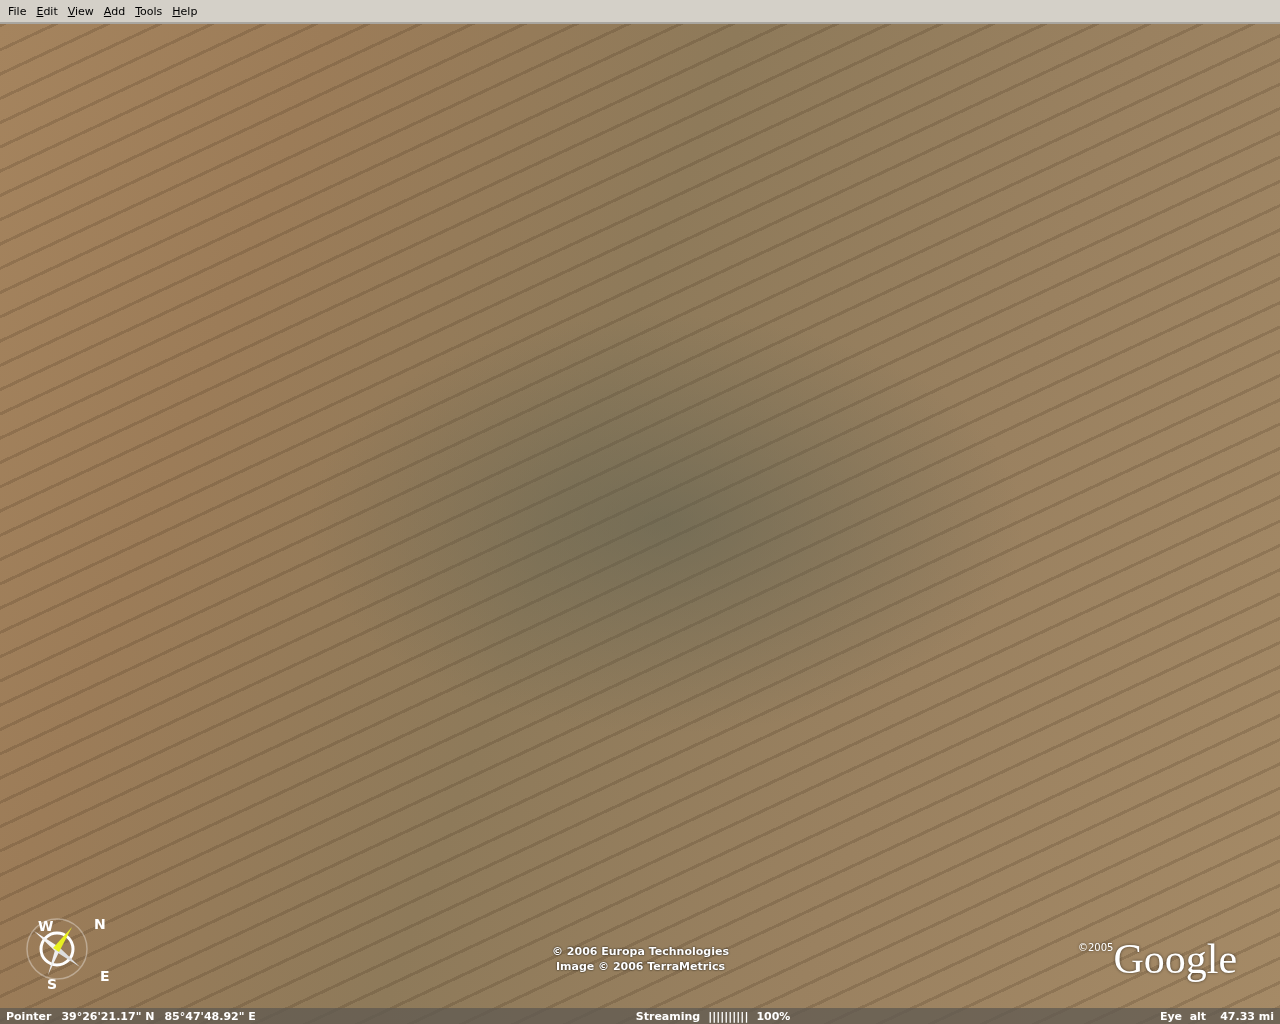  What do you see at coordinates (46, 926) in the screenshot?
I see `compass-west-label: W` at bounding box center [46, 926].